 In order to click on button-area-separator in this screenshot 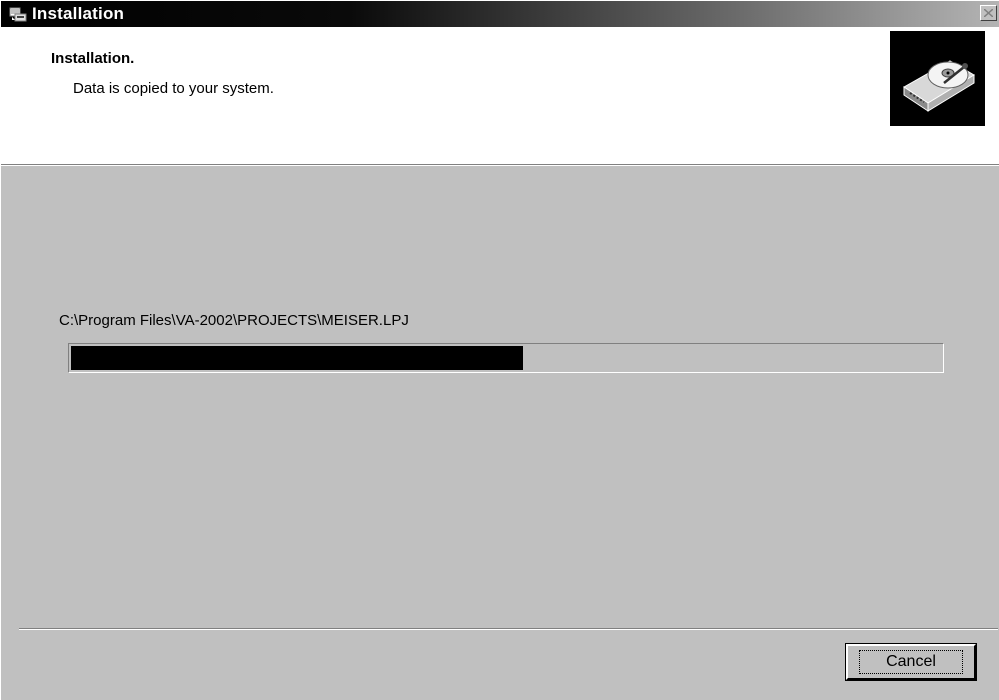, I will do `click(508, 629)`.